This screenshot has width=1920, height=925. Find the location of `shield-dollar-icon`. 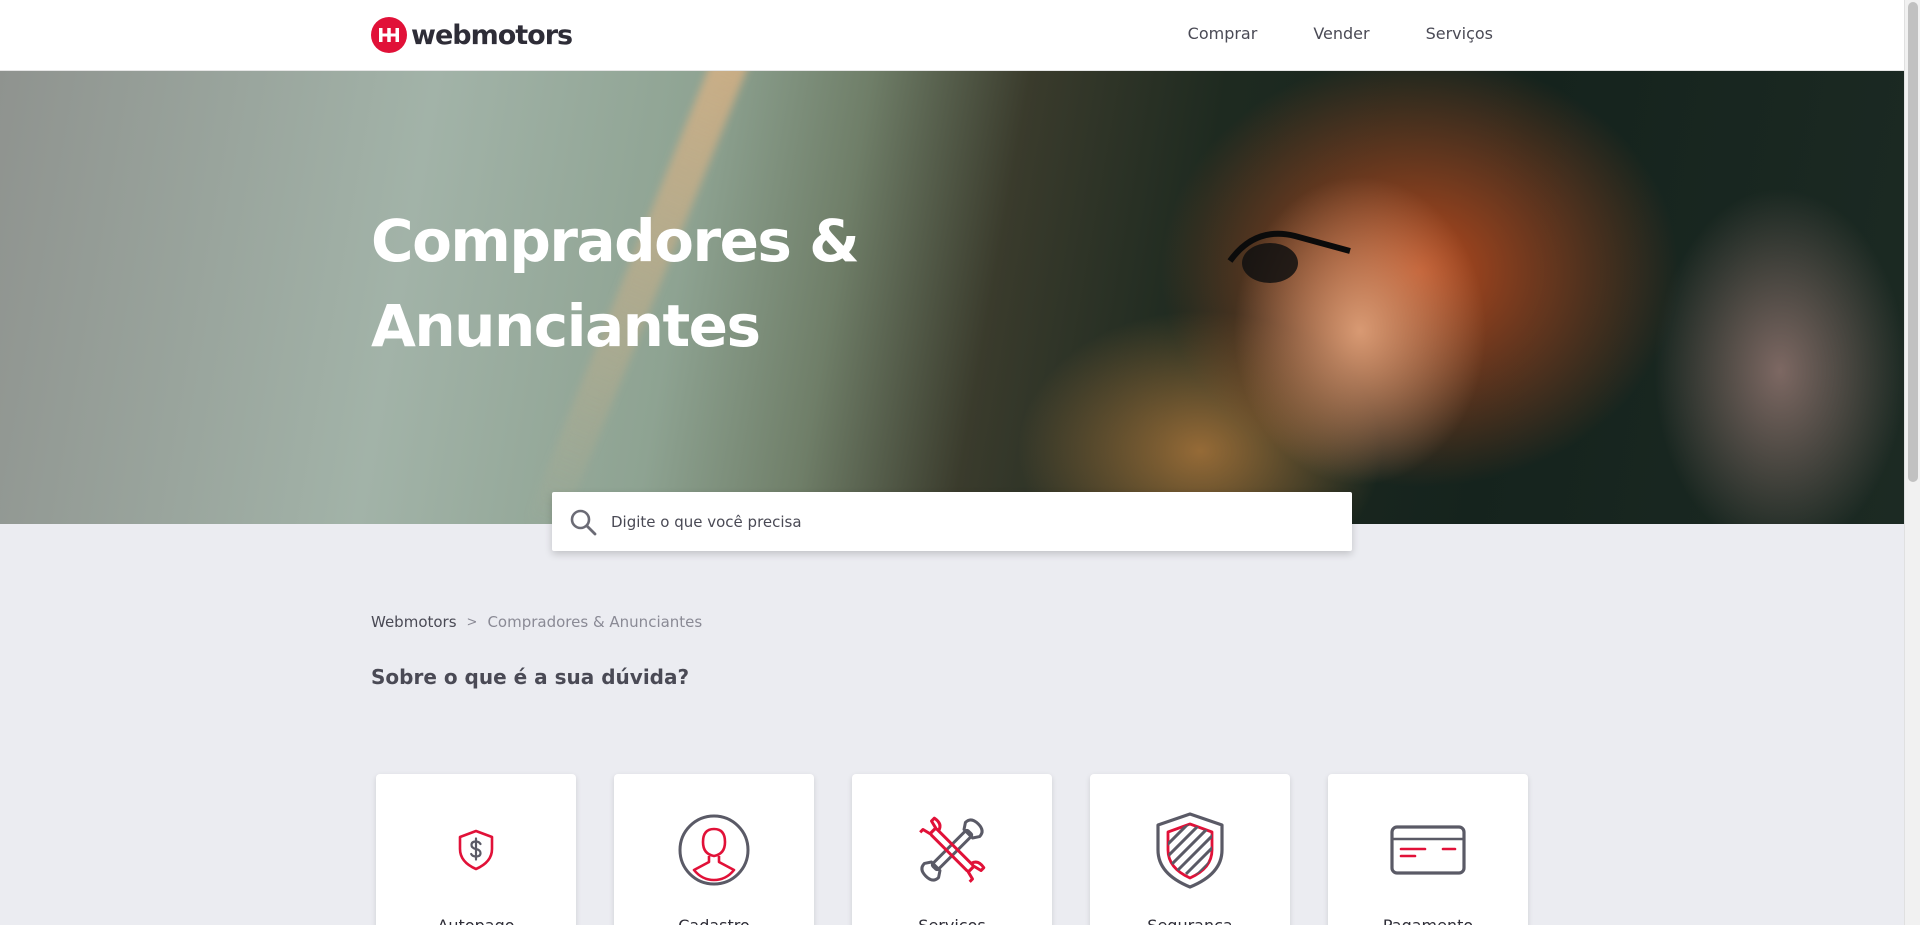

shield-dollar-icon is located at coordinates (476, 850).